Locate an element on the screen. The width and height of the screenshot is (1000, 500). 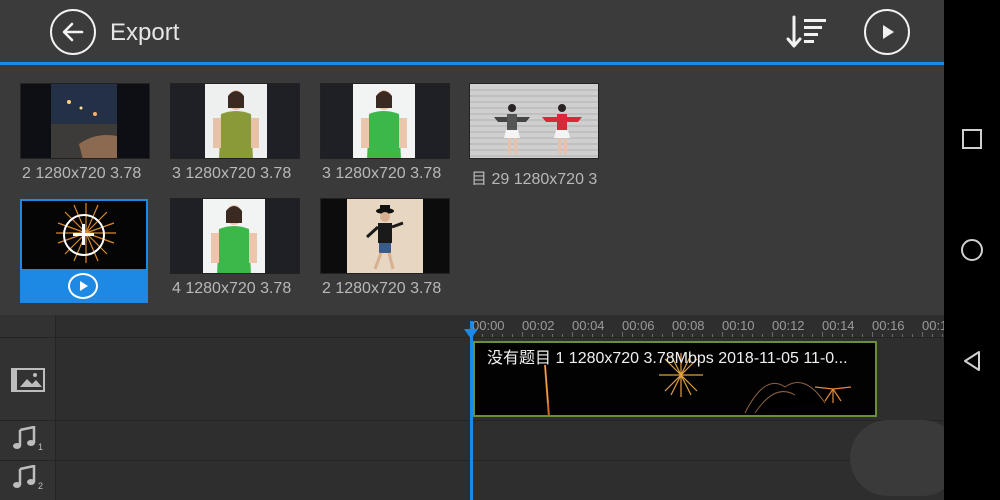
back-button is located at coordinates (73, 32).